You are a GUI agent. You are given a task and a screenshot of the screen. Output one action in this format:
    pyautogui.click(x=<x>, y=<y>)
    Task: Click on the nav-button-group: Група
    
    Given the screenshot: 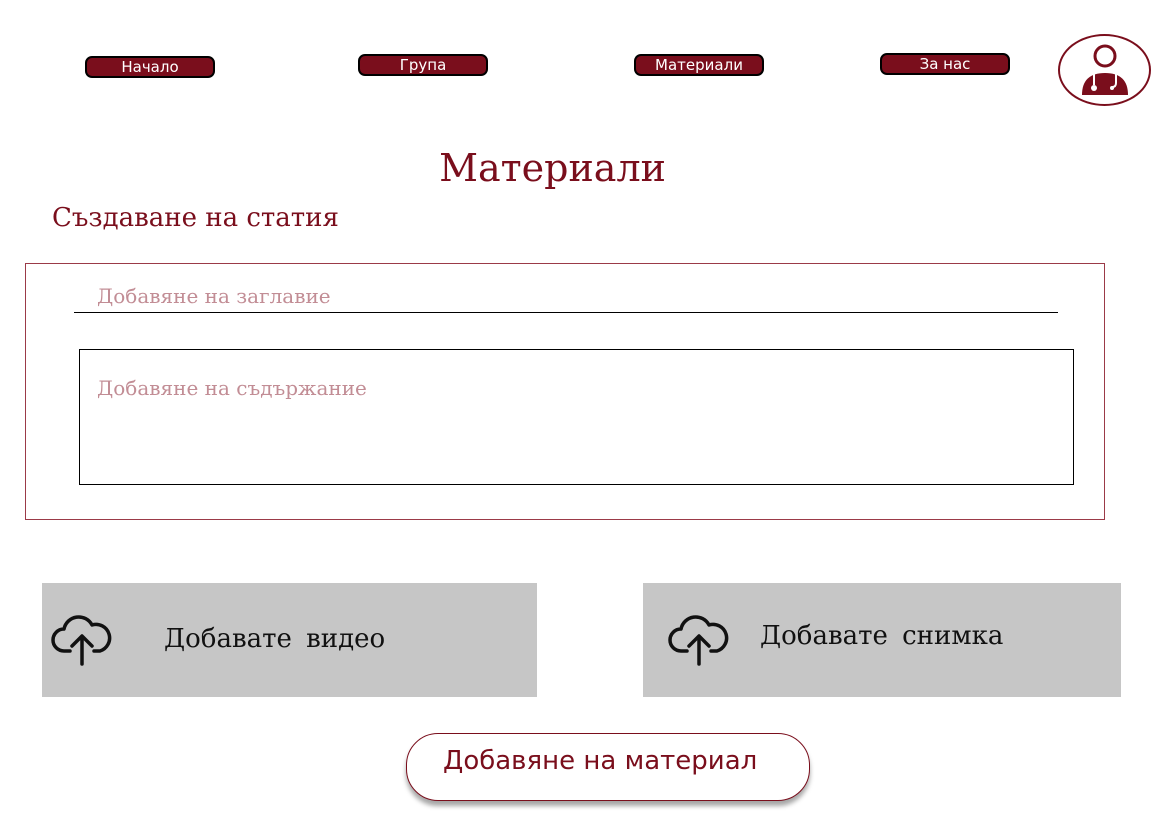 What is the action you would take?
    pyautogui.click(x=423, y=65)
    